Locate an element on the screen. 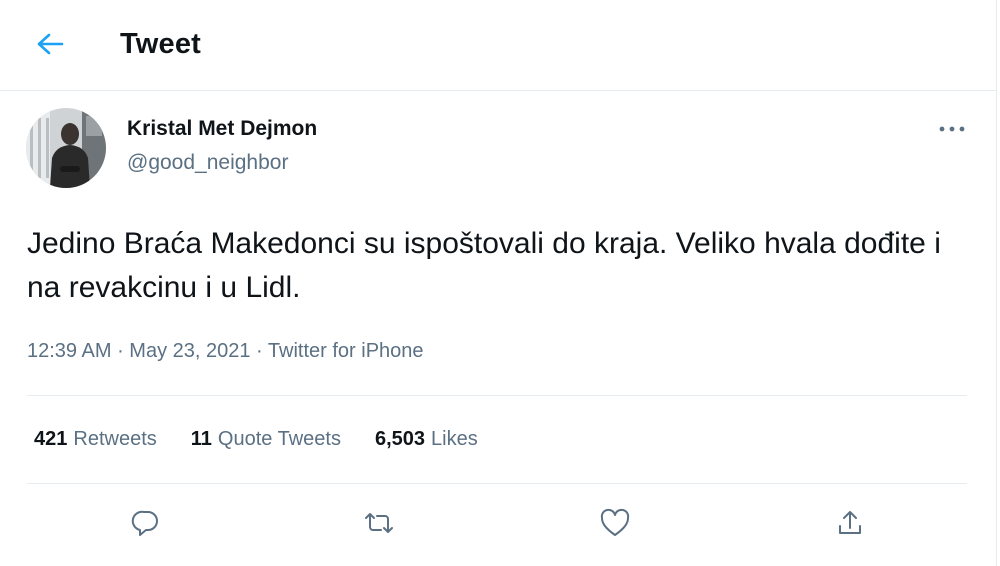  tweet-date: May 23, 2021 is located at coordinates (189, 351).